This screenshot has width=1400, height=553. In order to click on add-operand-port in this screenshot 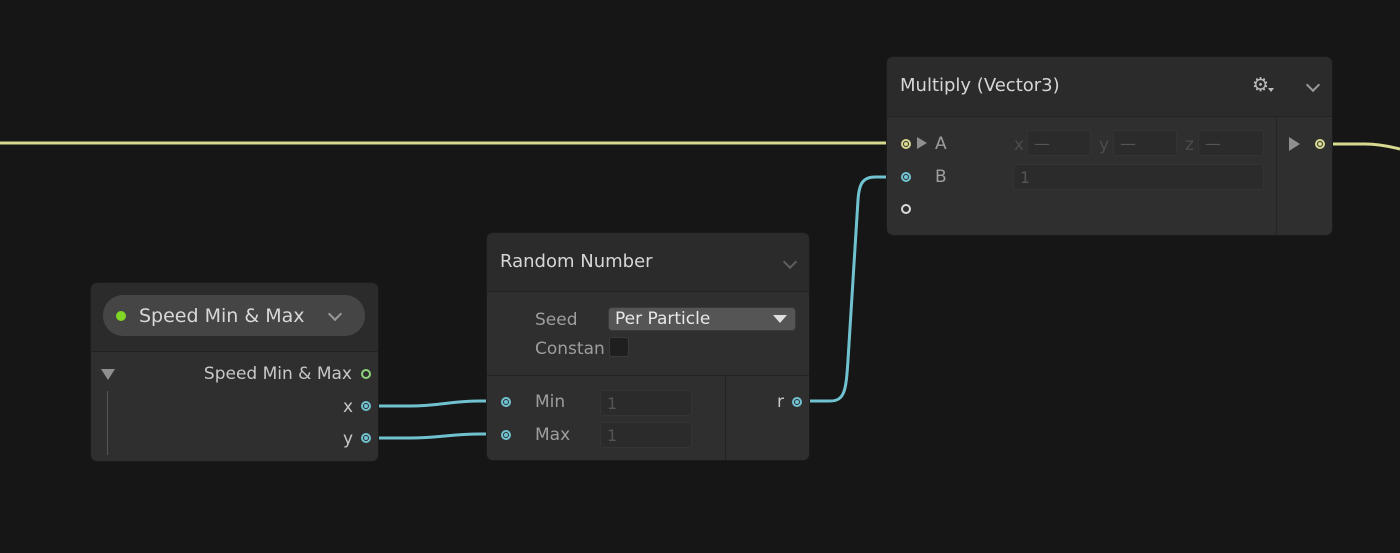, I will do `click(906, 209)`.